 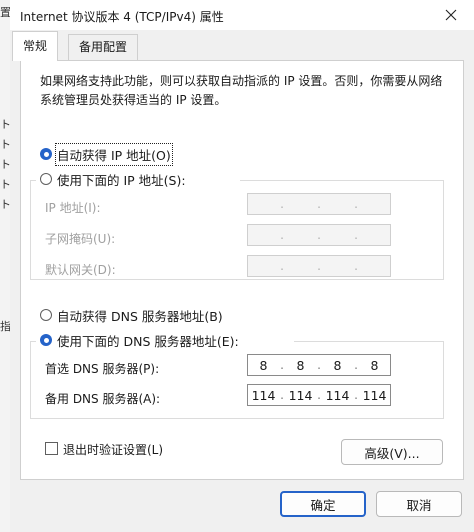 I want to click on manual-dns-label: 使用下面的 DNS 服务器地址(E):, so click(x=148, y=340).